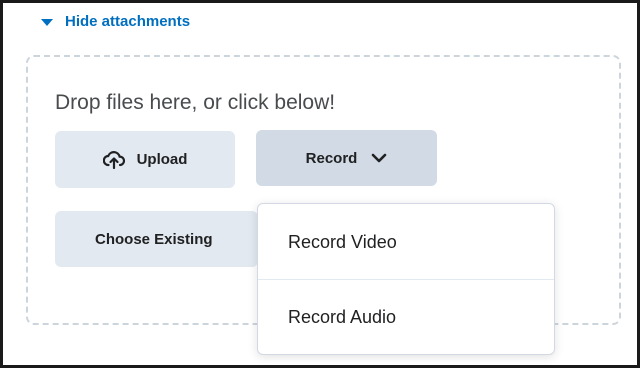 The image size is (640, 368). I want to click on dropzone-instructions: Drop files here, or click below!, so click(195, 102).